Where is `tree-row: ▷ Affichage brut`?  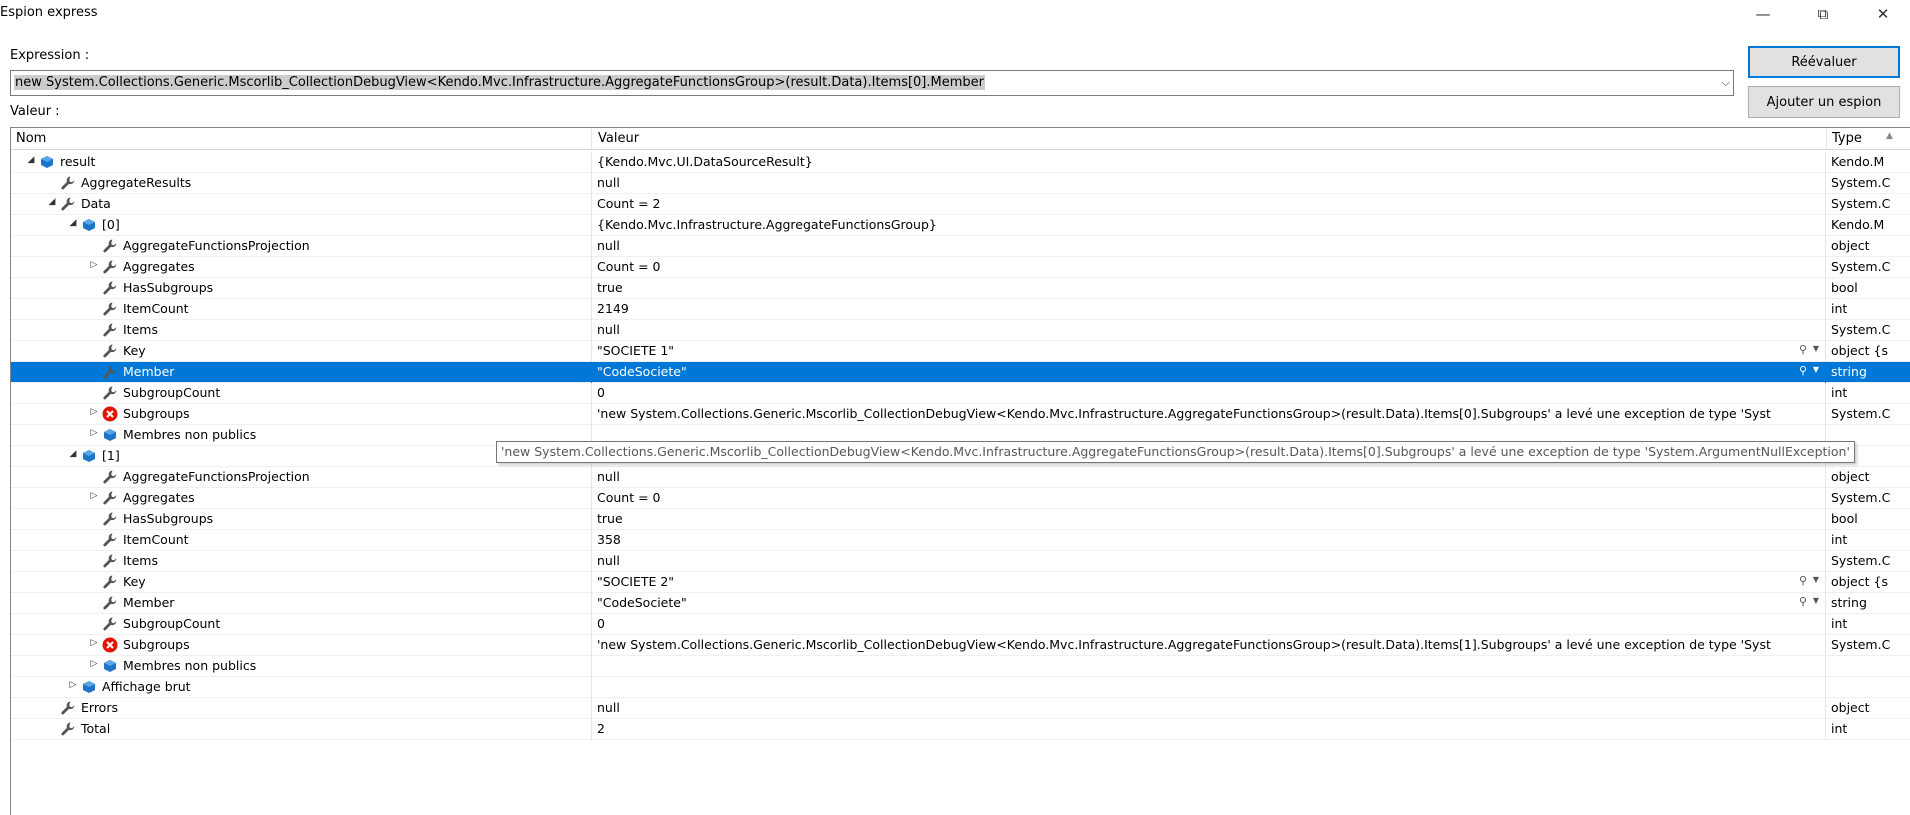
tree-row: ▷ Affichage brut is located at coordinates (960, 687).